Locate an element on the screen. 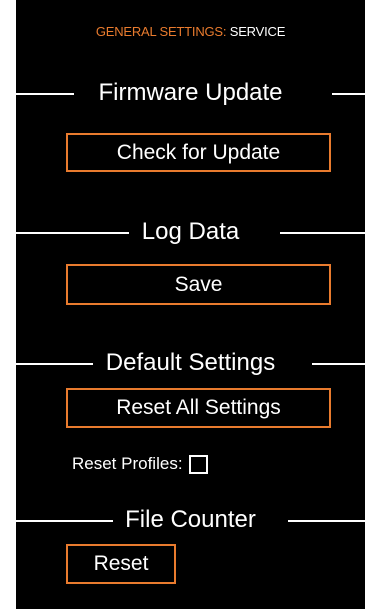 The image size is (381, 609). reset-profiles-row: Reset Profiles: is located at coordinates (140, 464).